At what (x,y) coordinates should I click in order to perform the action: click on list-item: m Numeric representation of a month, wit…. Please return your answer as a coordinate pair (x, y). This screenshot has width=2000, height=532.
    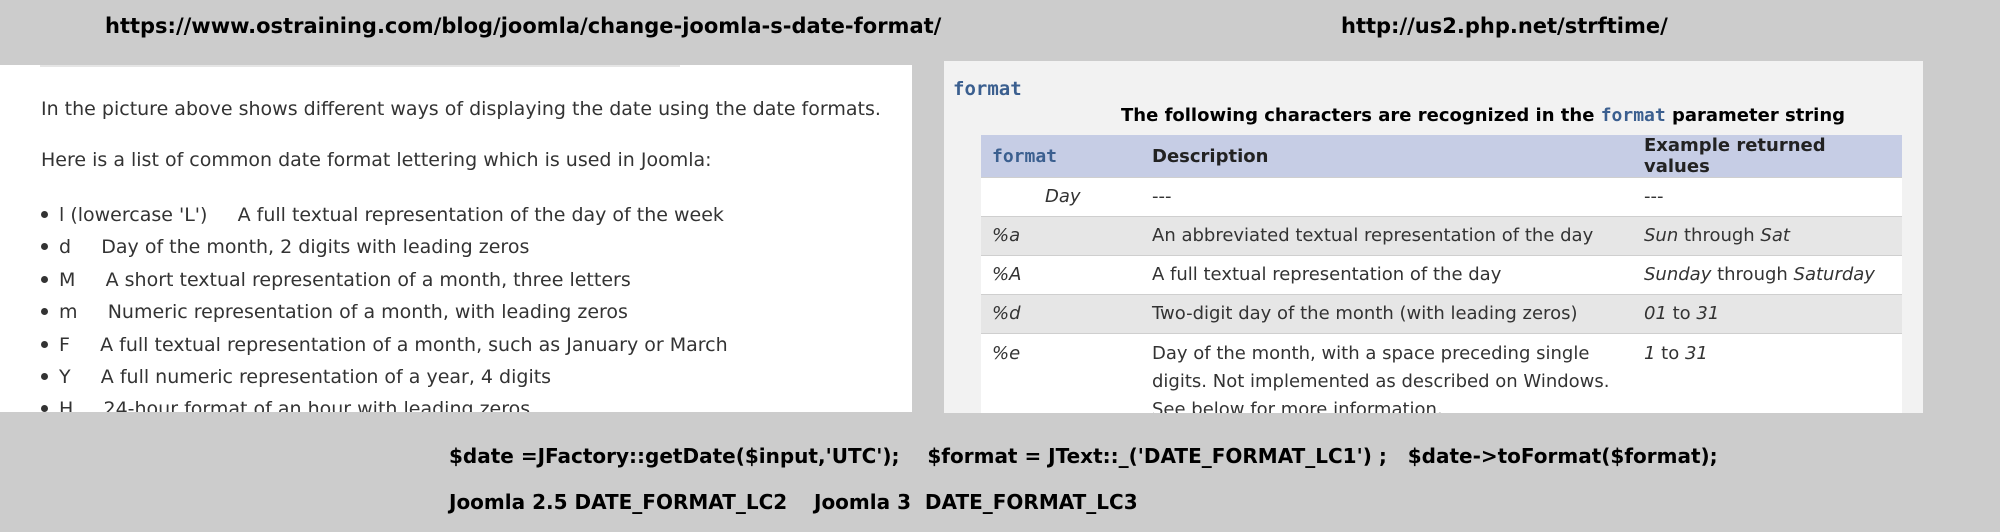
    Looking at the image, I should click on (384, 312).